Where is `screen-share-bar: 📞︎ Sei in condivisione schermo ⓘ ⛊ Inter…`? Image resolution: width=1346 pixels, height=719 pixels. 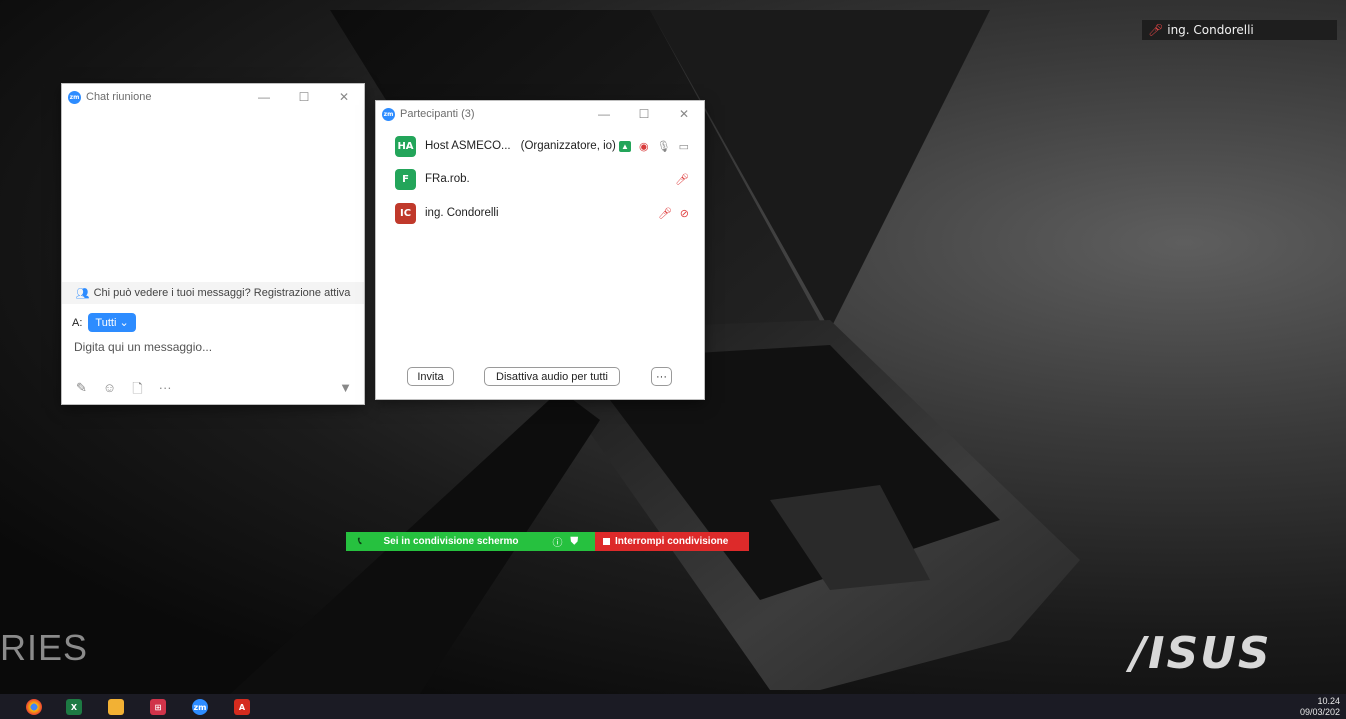 screen-share-bar: 📞︎ Sei in condivisione schermo ⓘ ⛊ Inter… is located at coordinates (547, 541).